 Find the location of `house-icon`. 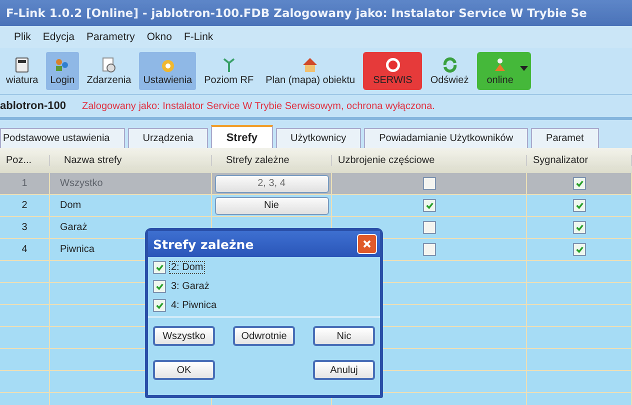

house-icon is located at coordinates (310, 64).